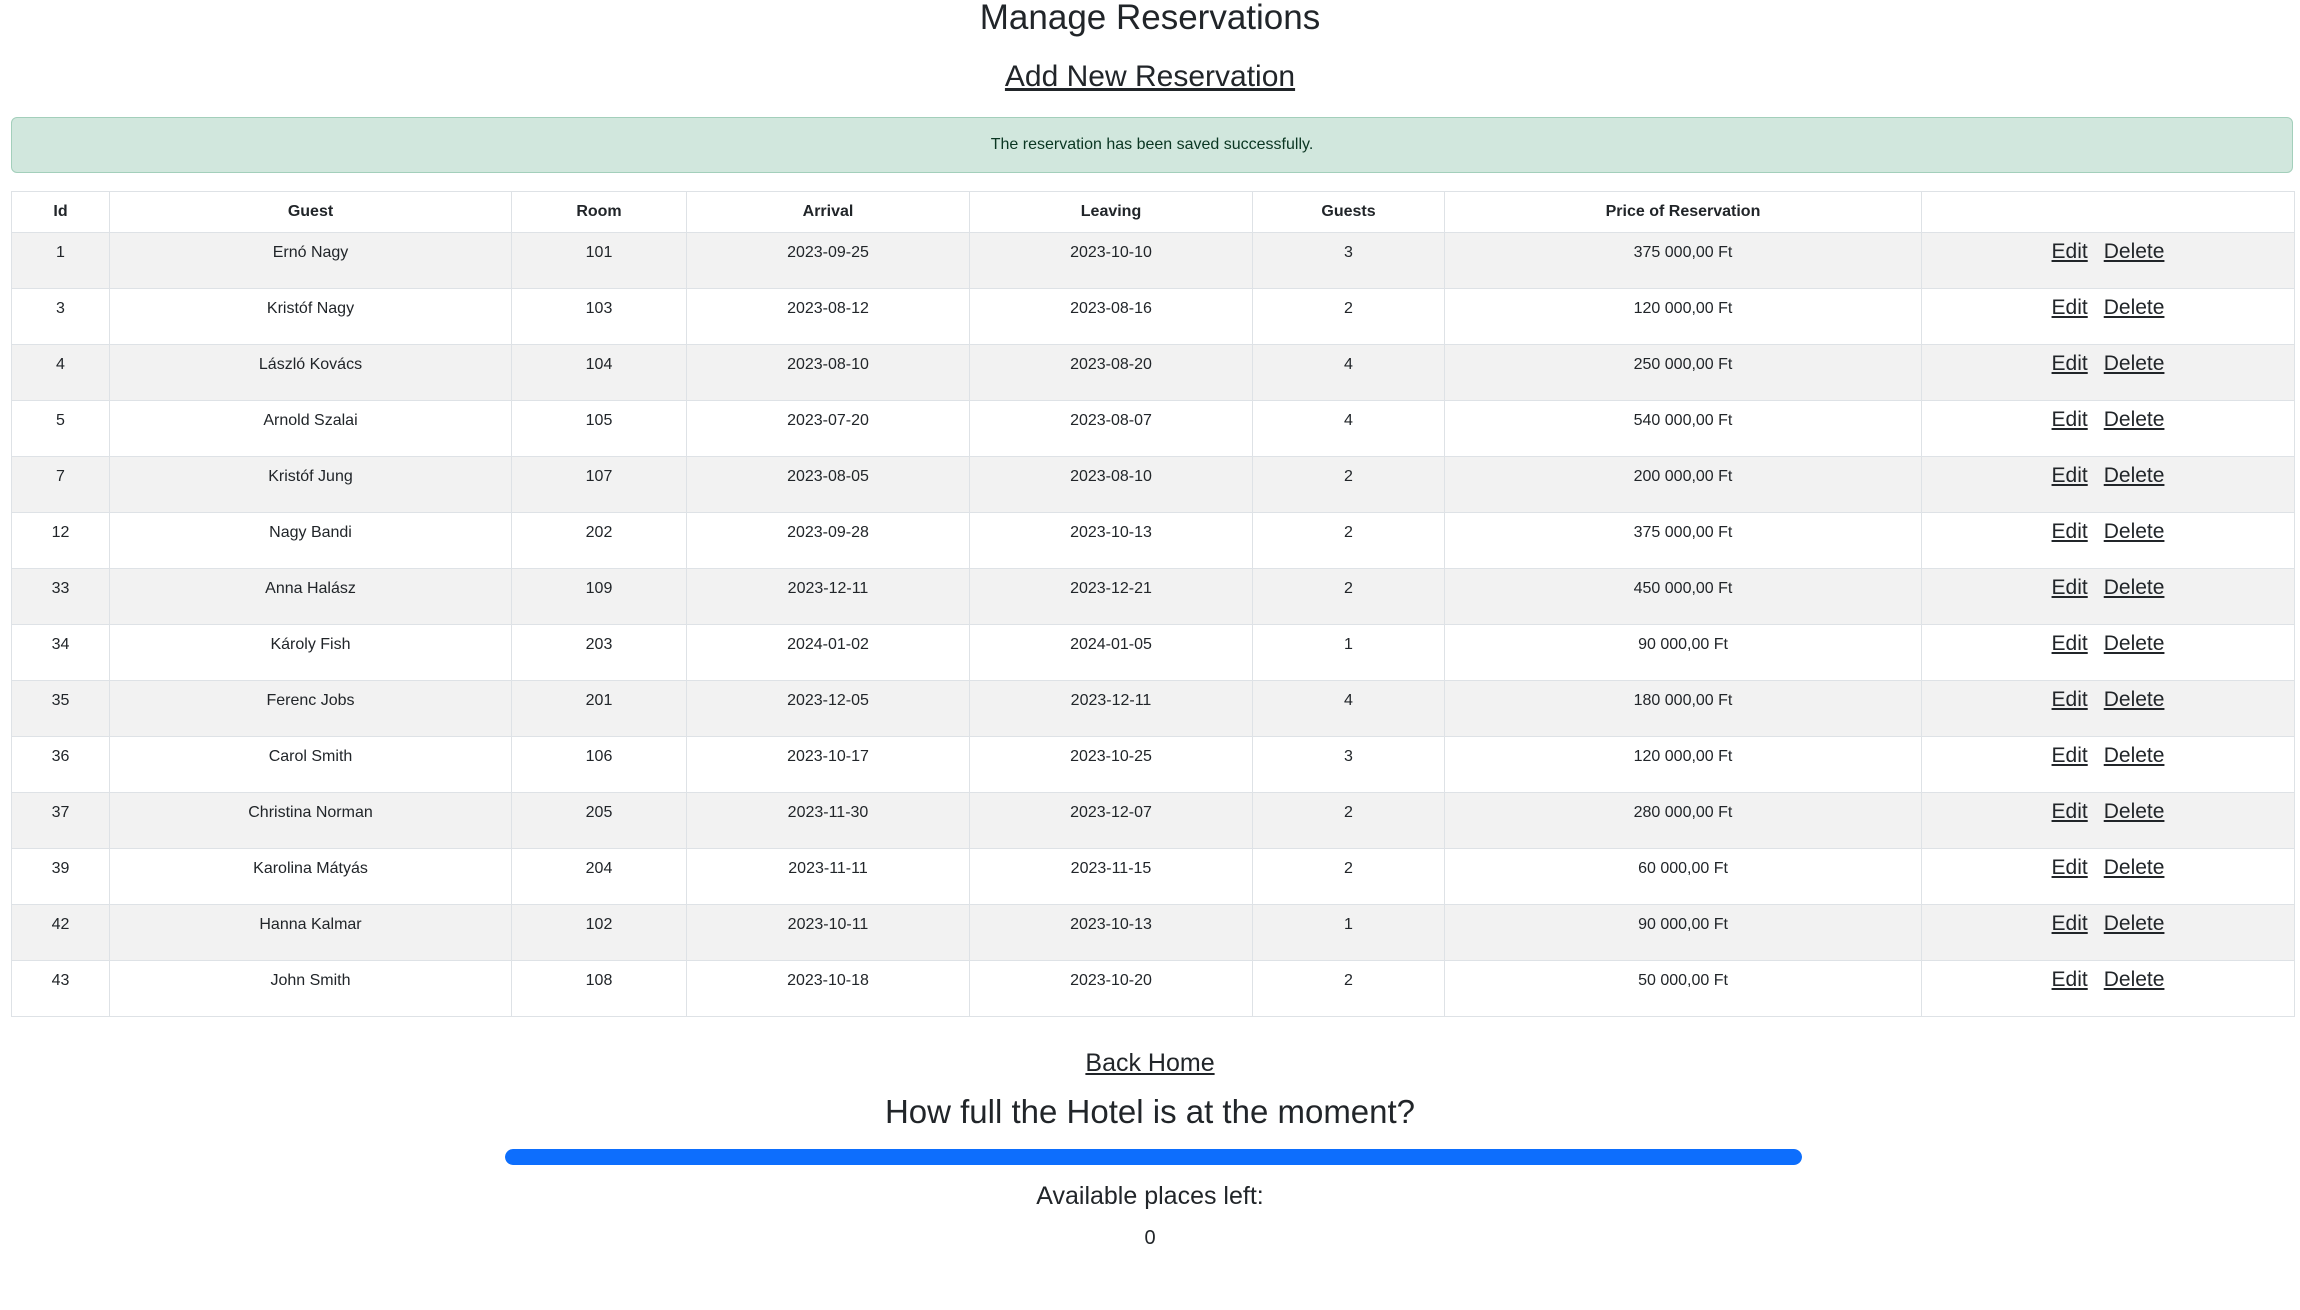  What do you see at coordinates (60, 260) in the screenshot?
I see `cell-id: 1` at bounding box center [60, 260].